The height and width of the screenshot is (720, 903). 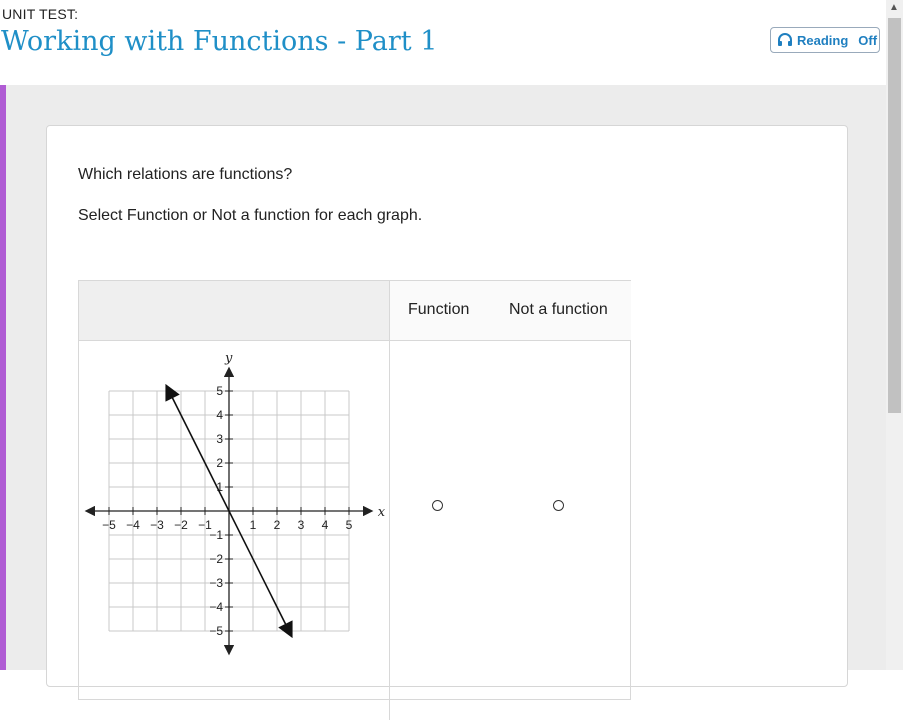 What do you see at coordinates (325, 525) in the screenshot?
I see `x-tick-label: 4` at bounding box center [325, 525].